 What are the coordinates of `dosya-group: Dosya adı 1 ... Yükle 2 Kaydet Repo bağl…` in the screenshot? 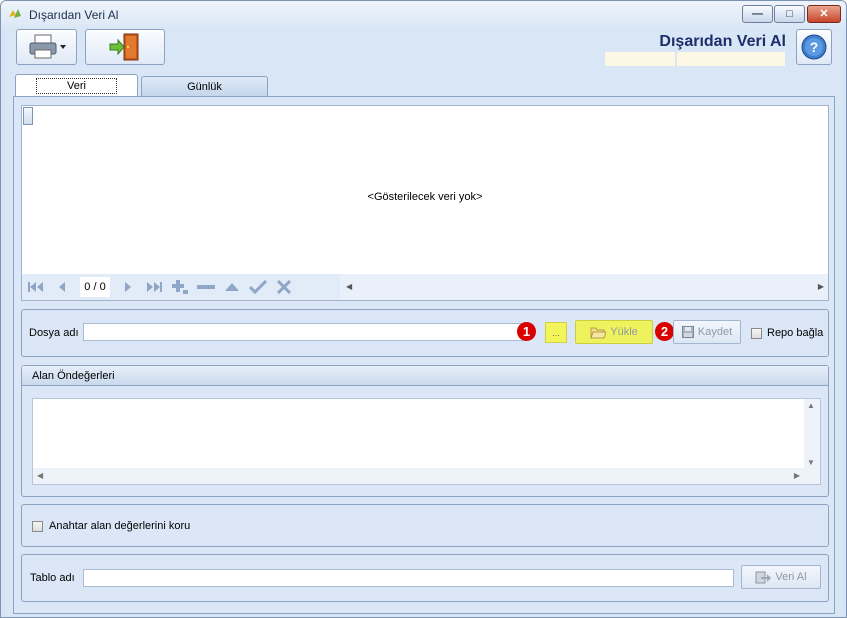 It's located at (425, 333).